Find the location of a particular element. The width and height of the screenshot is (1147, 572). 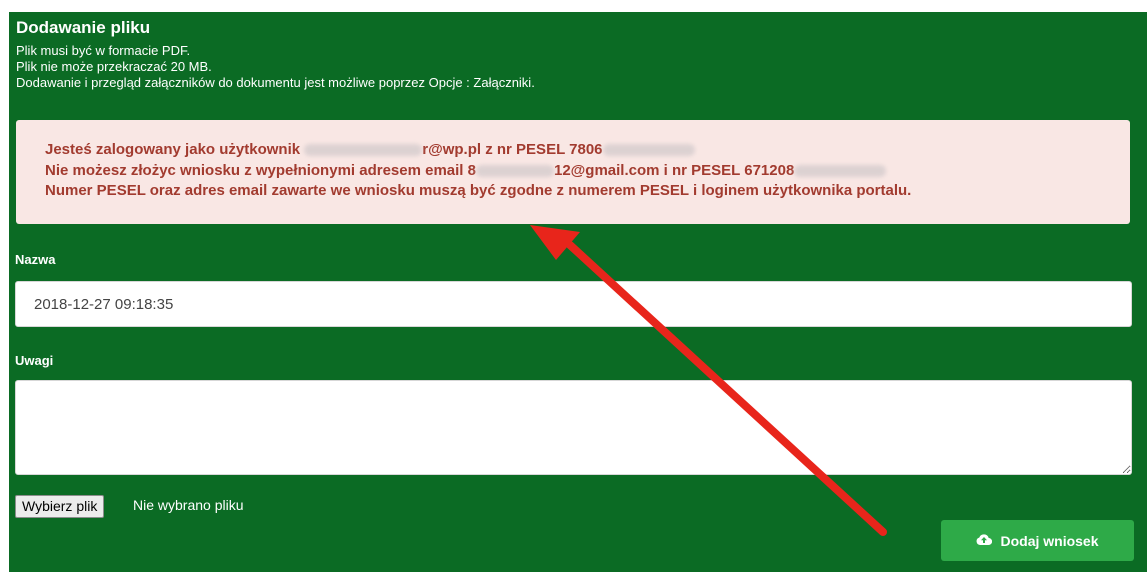

add-request-label: Dodaj wniosek is located at coordinates (1049, 540).